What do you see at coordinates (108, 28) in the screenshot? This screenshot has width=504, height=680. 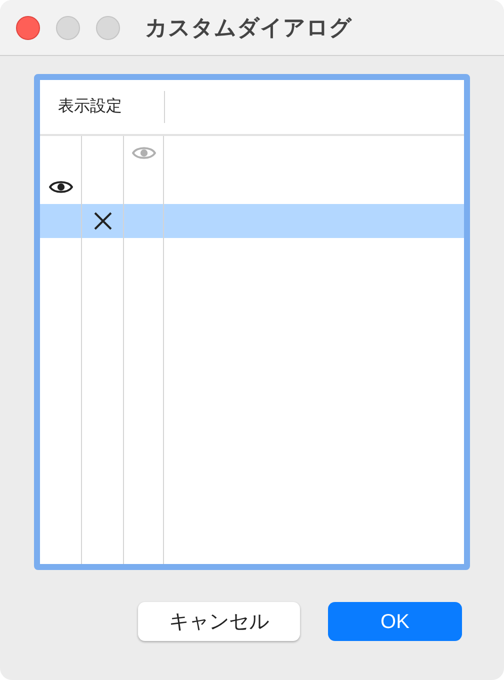 I see `zoom-button` at bounding box center [108, 28].